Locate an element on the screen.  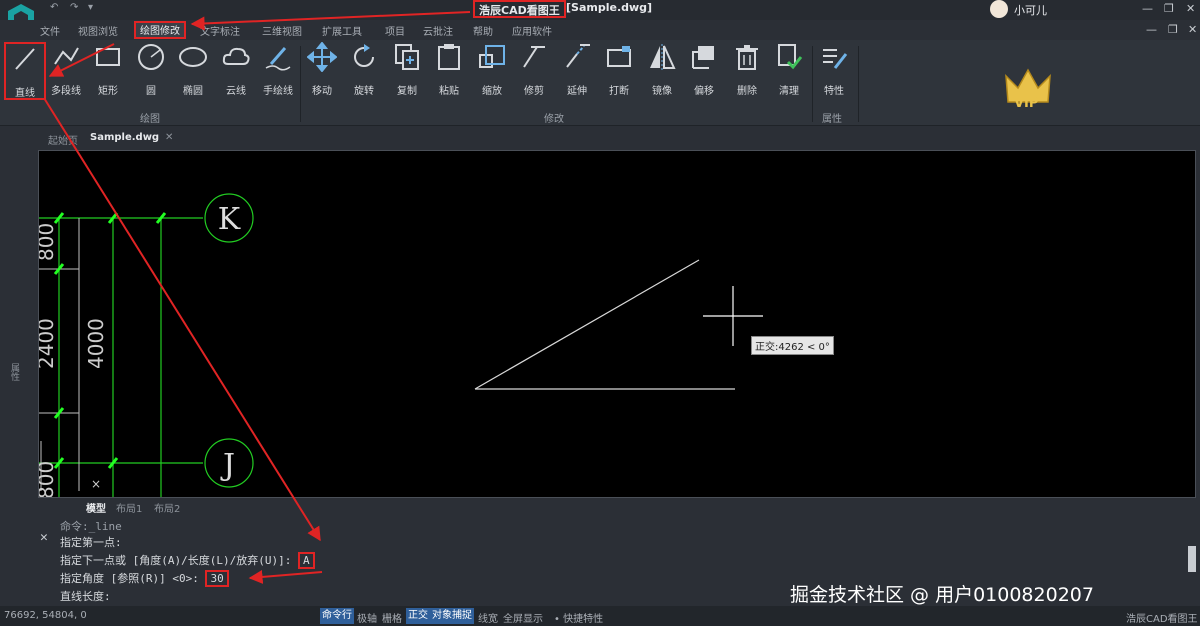
ellipse-tool-button: 椭圆 is located at coordinates (193, 69).